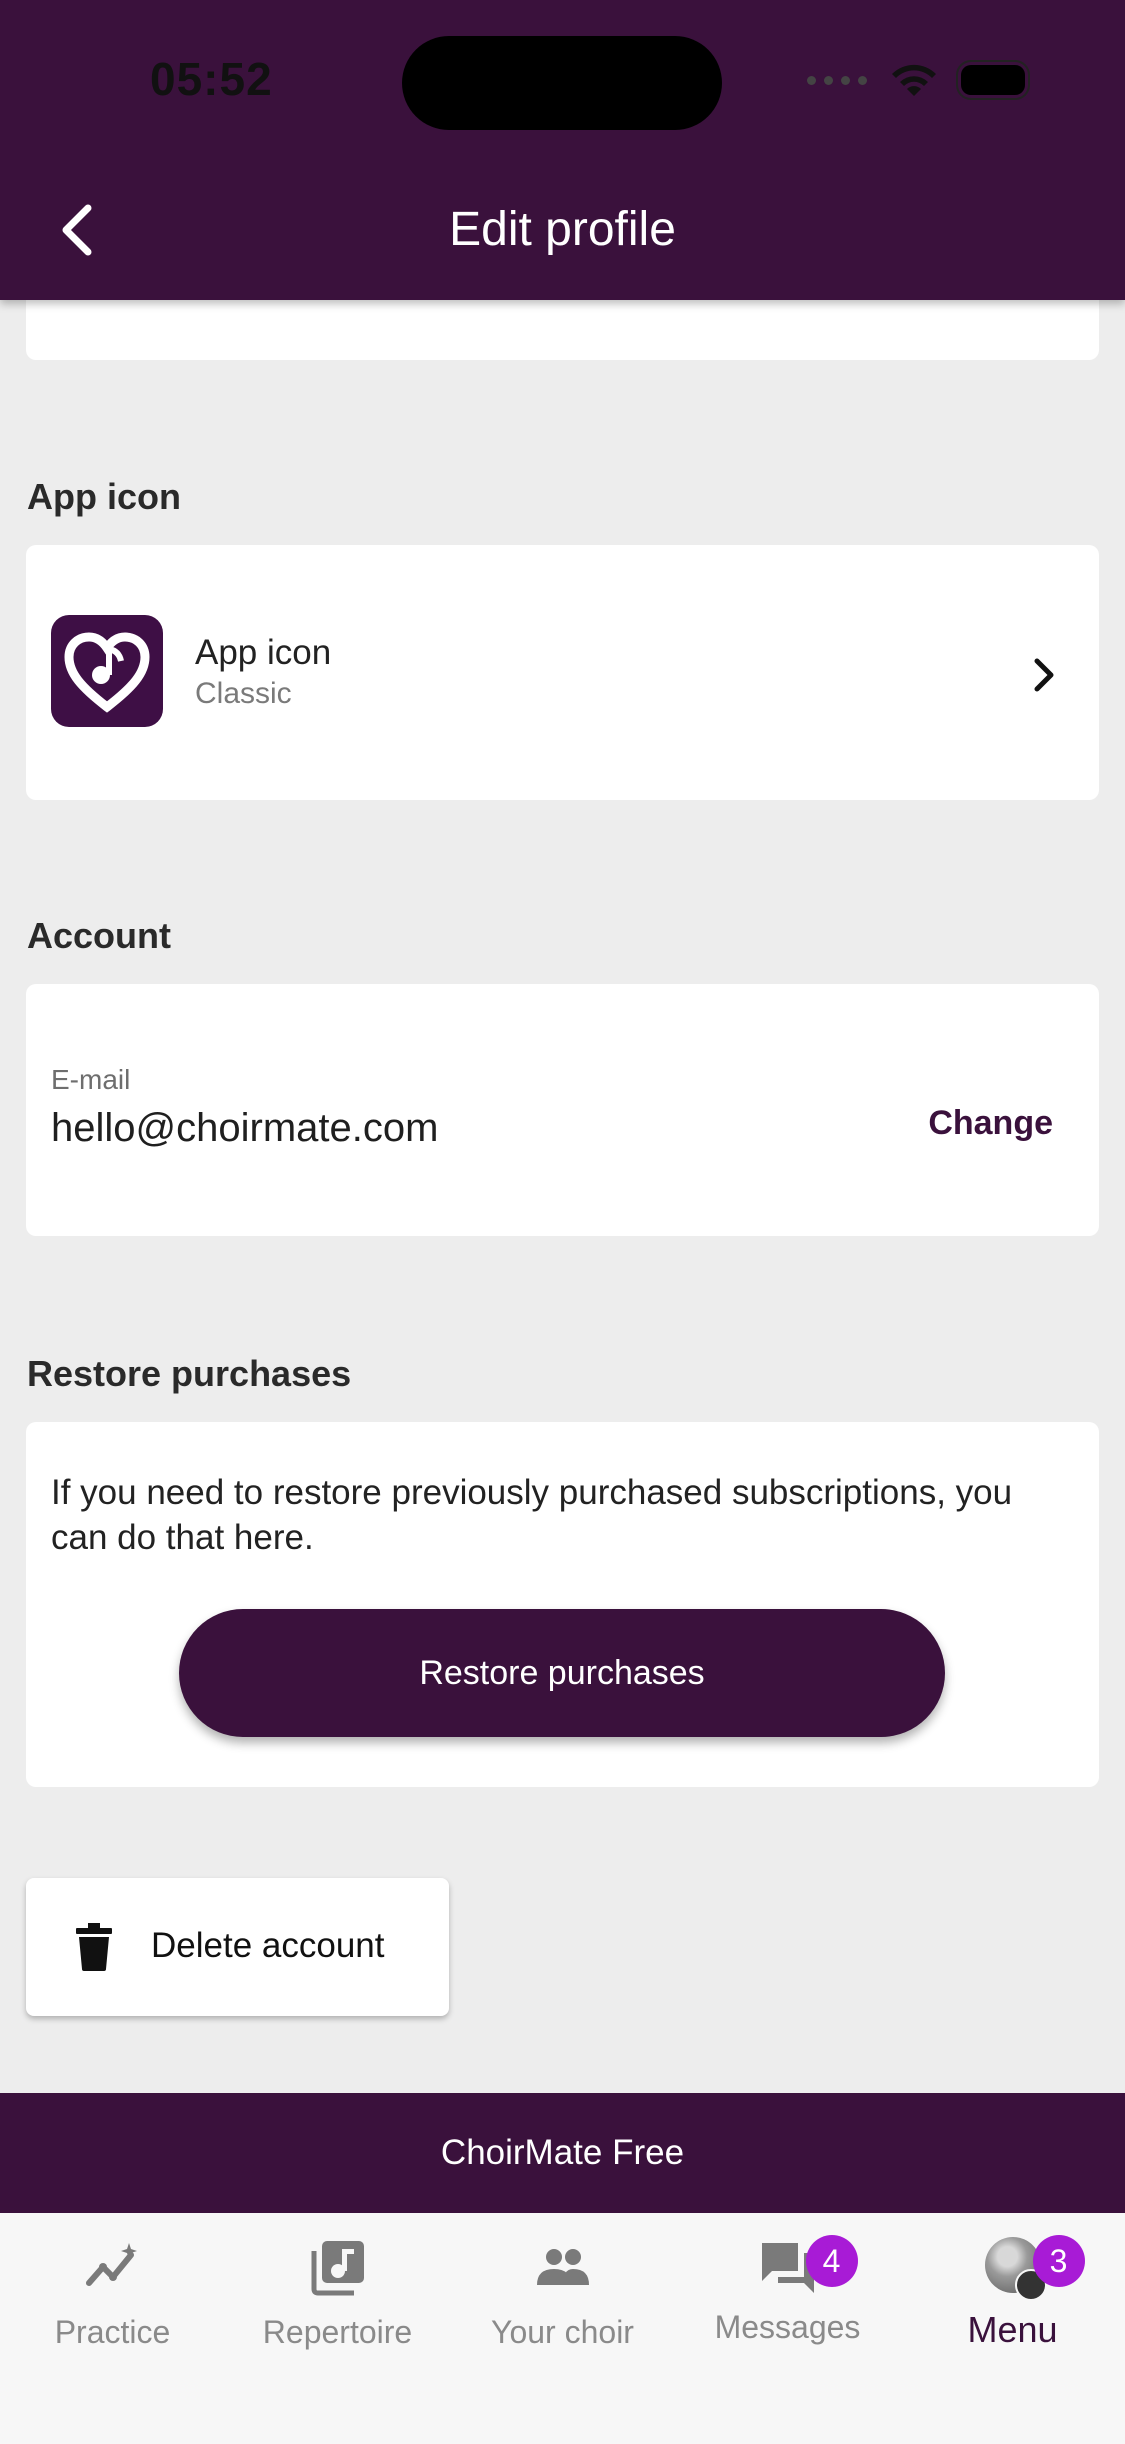 The image size is (1125, 2444). Describe the element at coordinates (91, 1079) in the screenshot. I see `email-label: E-mail` at that location.